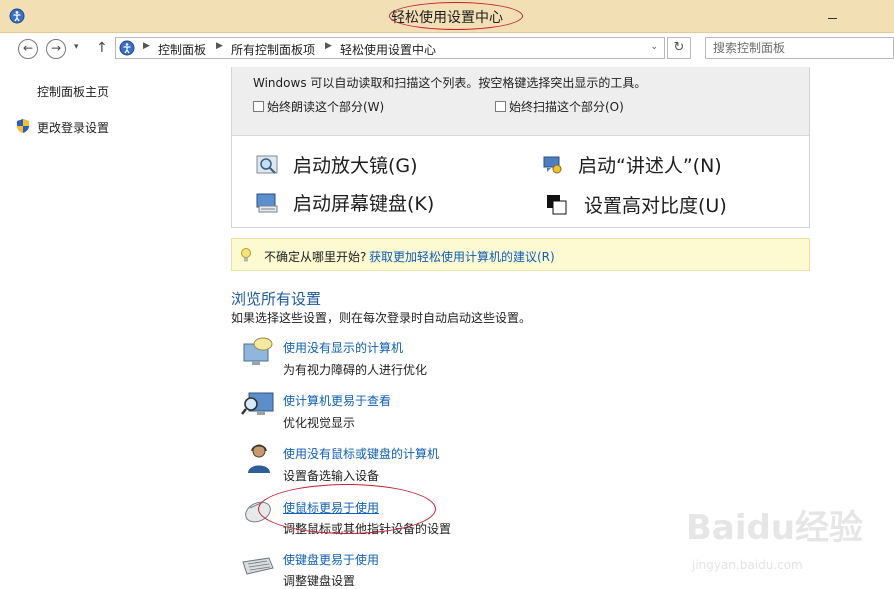 This screenshot has height=589, width=894. Describe the element at coordinates (73, 91) in the screenshot. I see `sidebar-link-home: 控制面板主页` at that location.